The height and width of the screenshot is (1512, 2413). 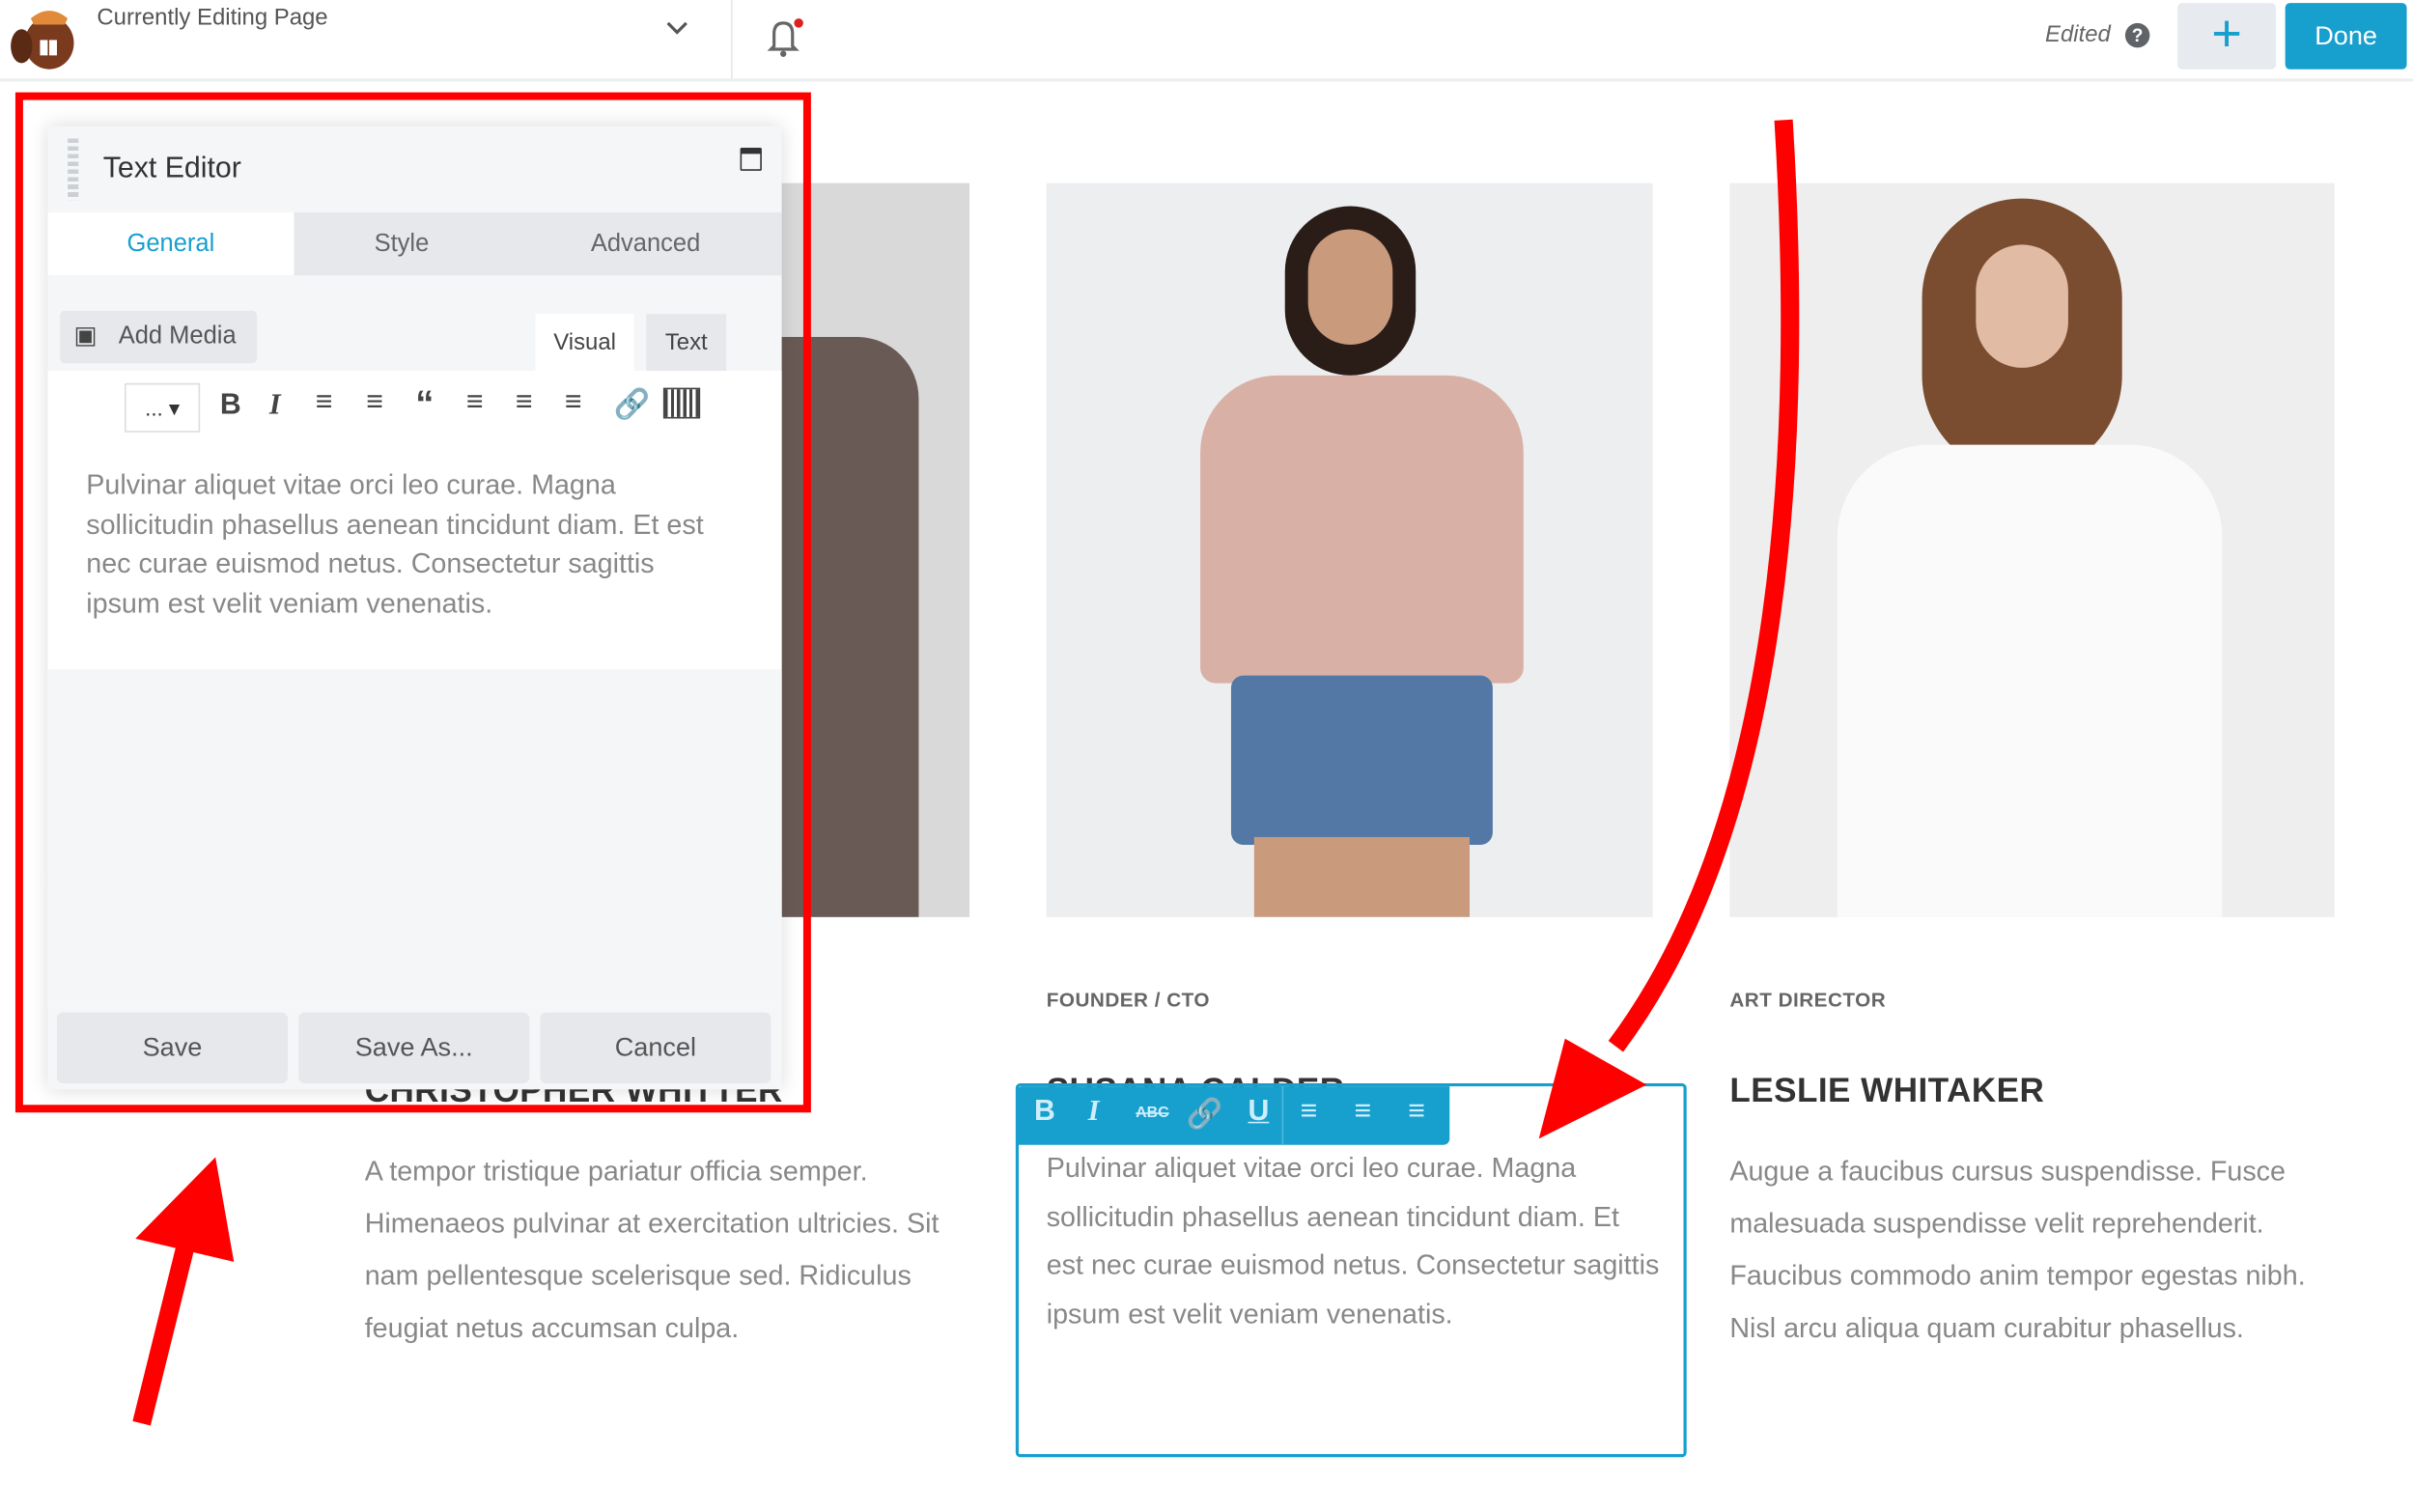 What do you see at coordinates (166, 1327) in the screenshot?
I see `arrow-up-shaft` at bounding box center [166, 1327].